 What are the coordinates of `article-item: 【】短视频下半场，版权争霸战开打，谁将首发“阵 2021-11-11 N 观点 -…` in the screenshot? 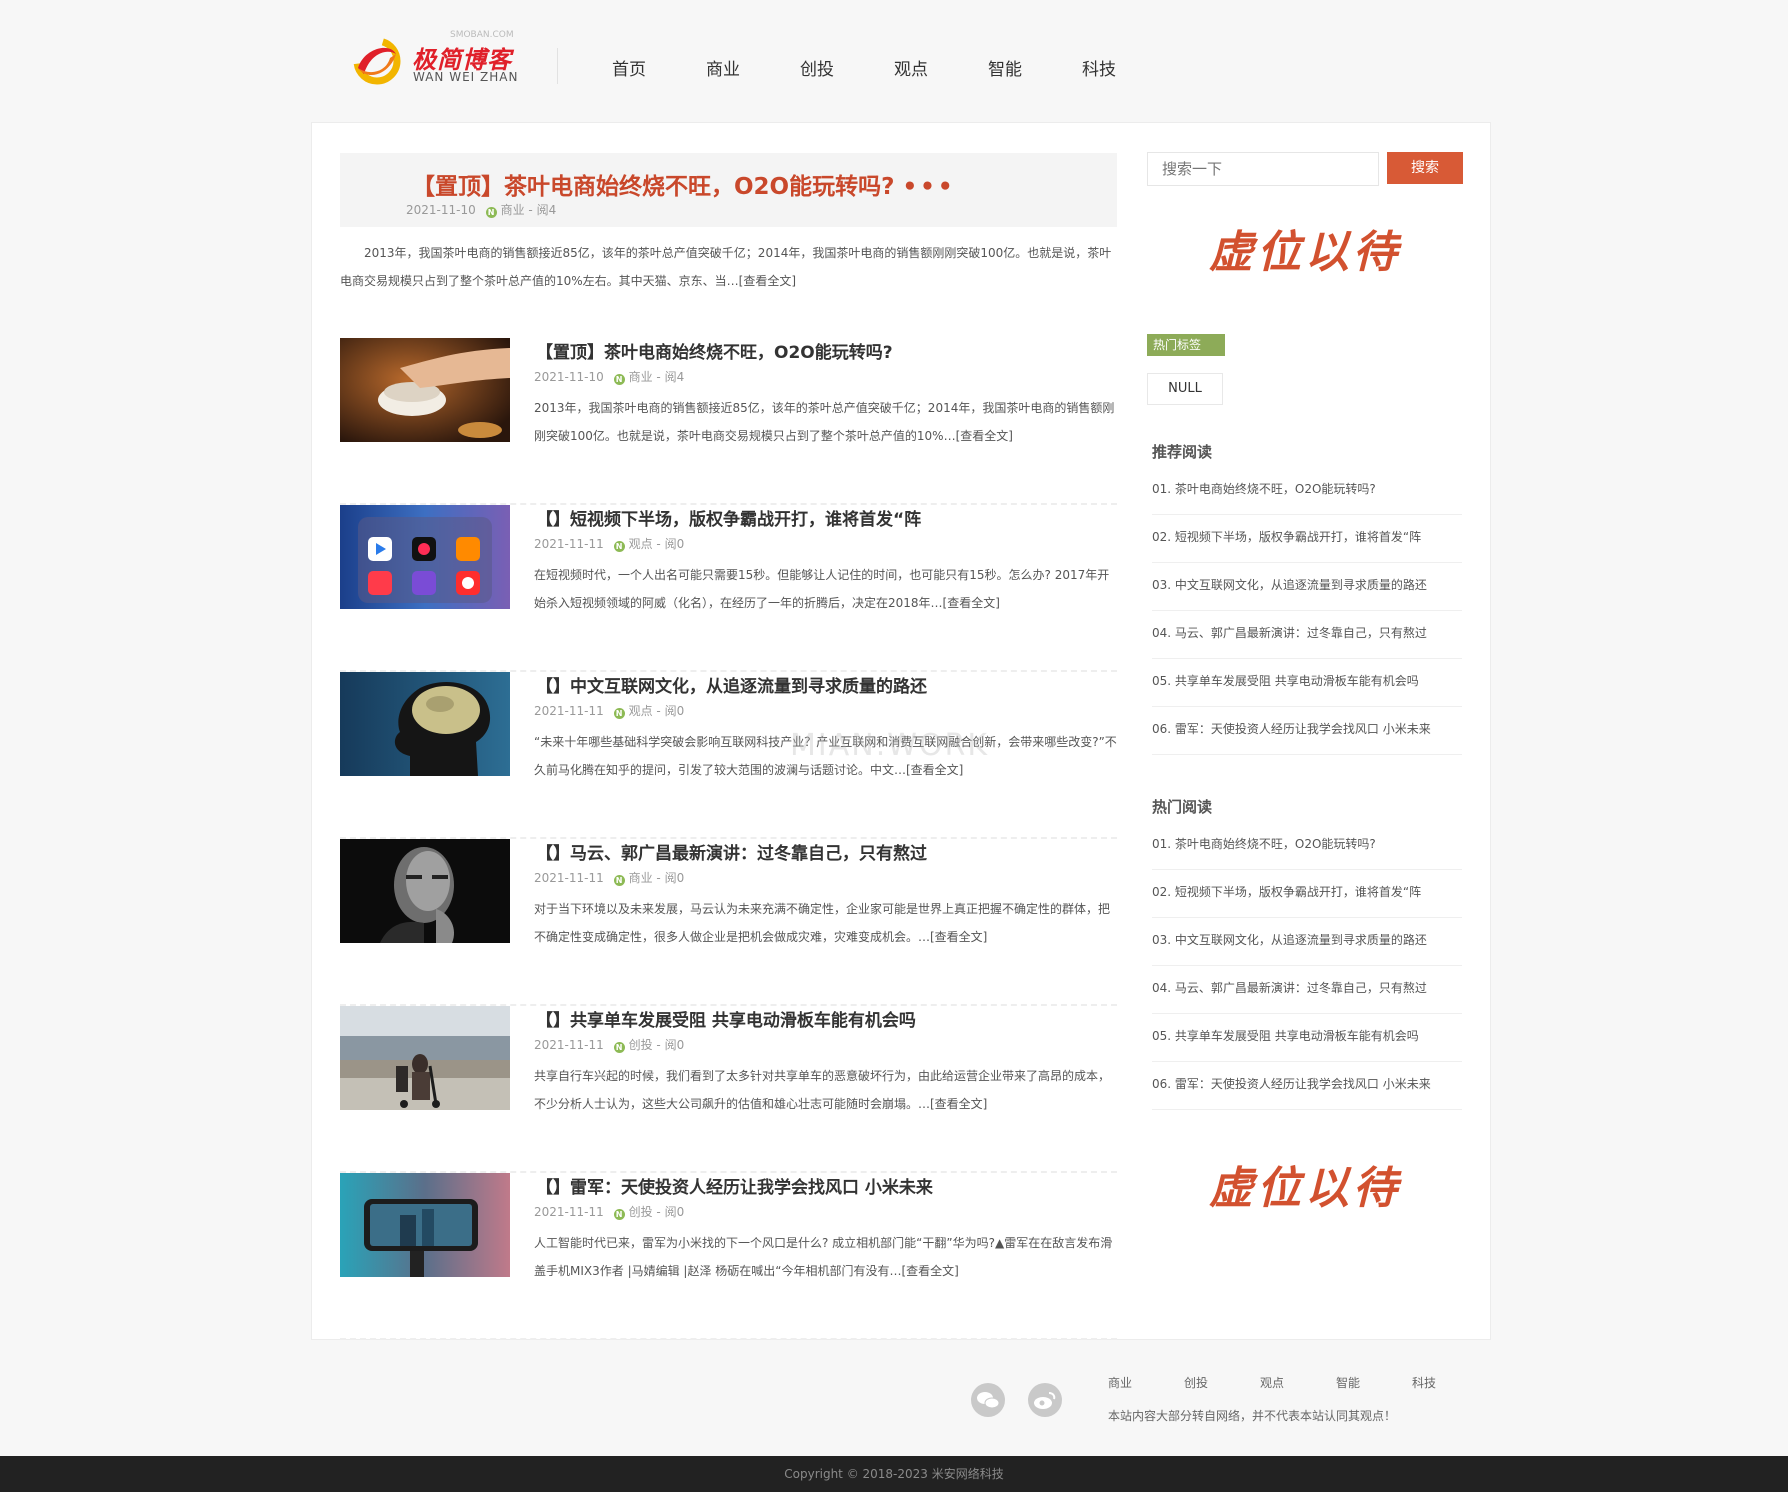 It's located at (728, 588).